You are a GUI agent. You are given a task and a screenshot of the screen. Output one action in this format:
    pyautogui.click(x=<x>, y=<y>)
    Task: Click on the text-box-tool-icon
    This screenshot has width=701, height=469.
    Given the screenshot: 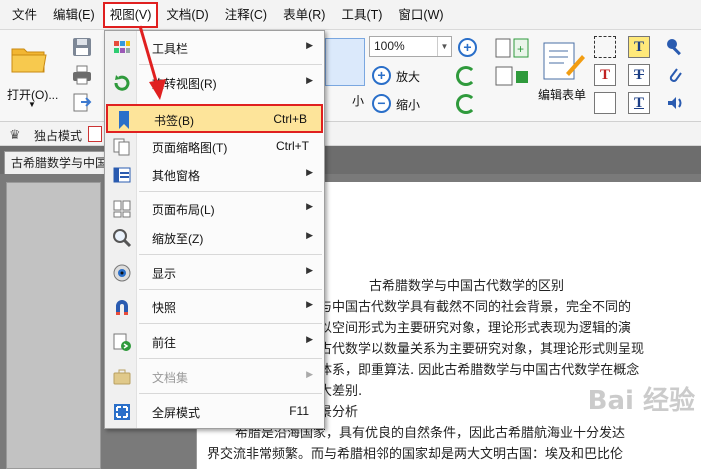 What is the action you would take?
    pyautogui.click(x=605, y=47)
    